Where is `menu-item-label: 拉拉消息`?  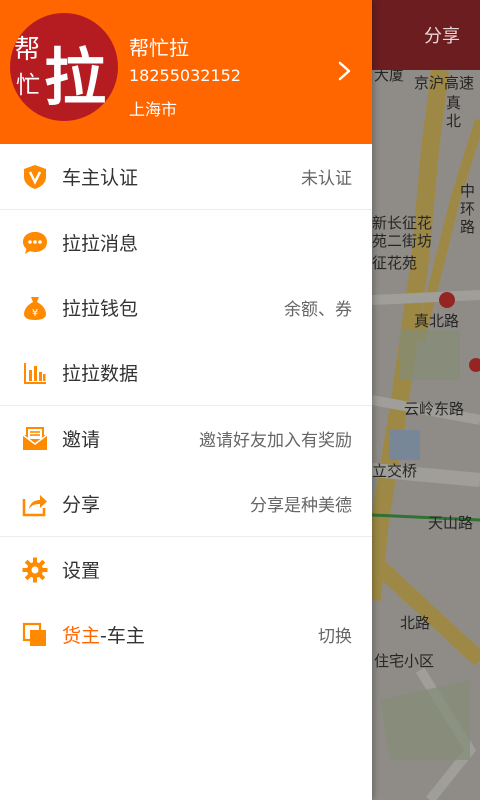
menu-item-label: 拉拉消息 is located at coordinates (100, 244).